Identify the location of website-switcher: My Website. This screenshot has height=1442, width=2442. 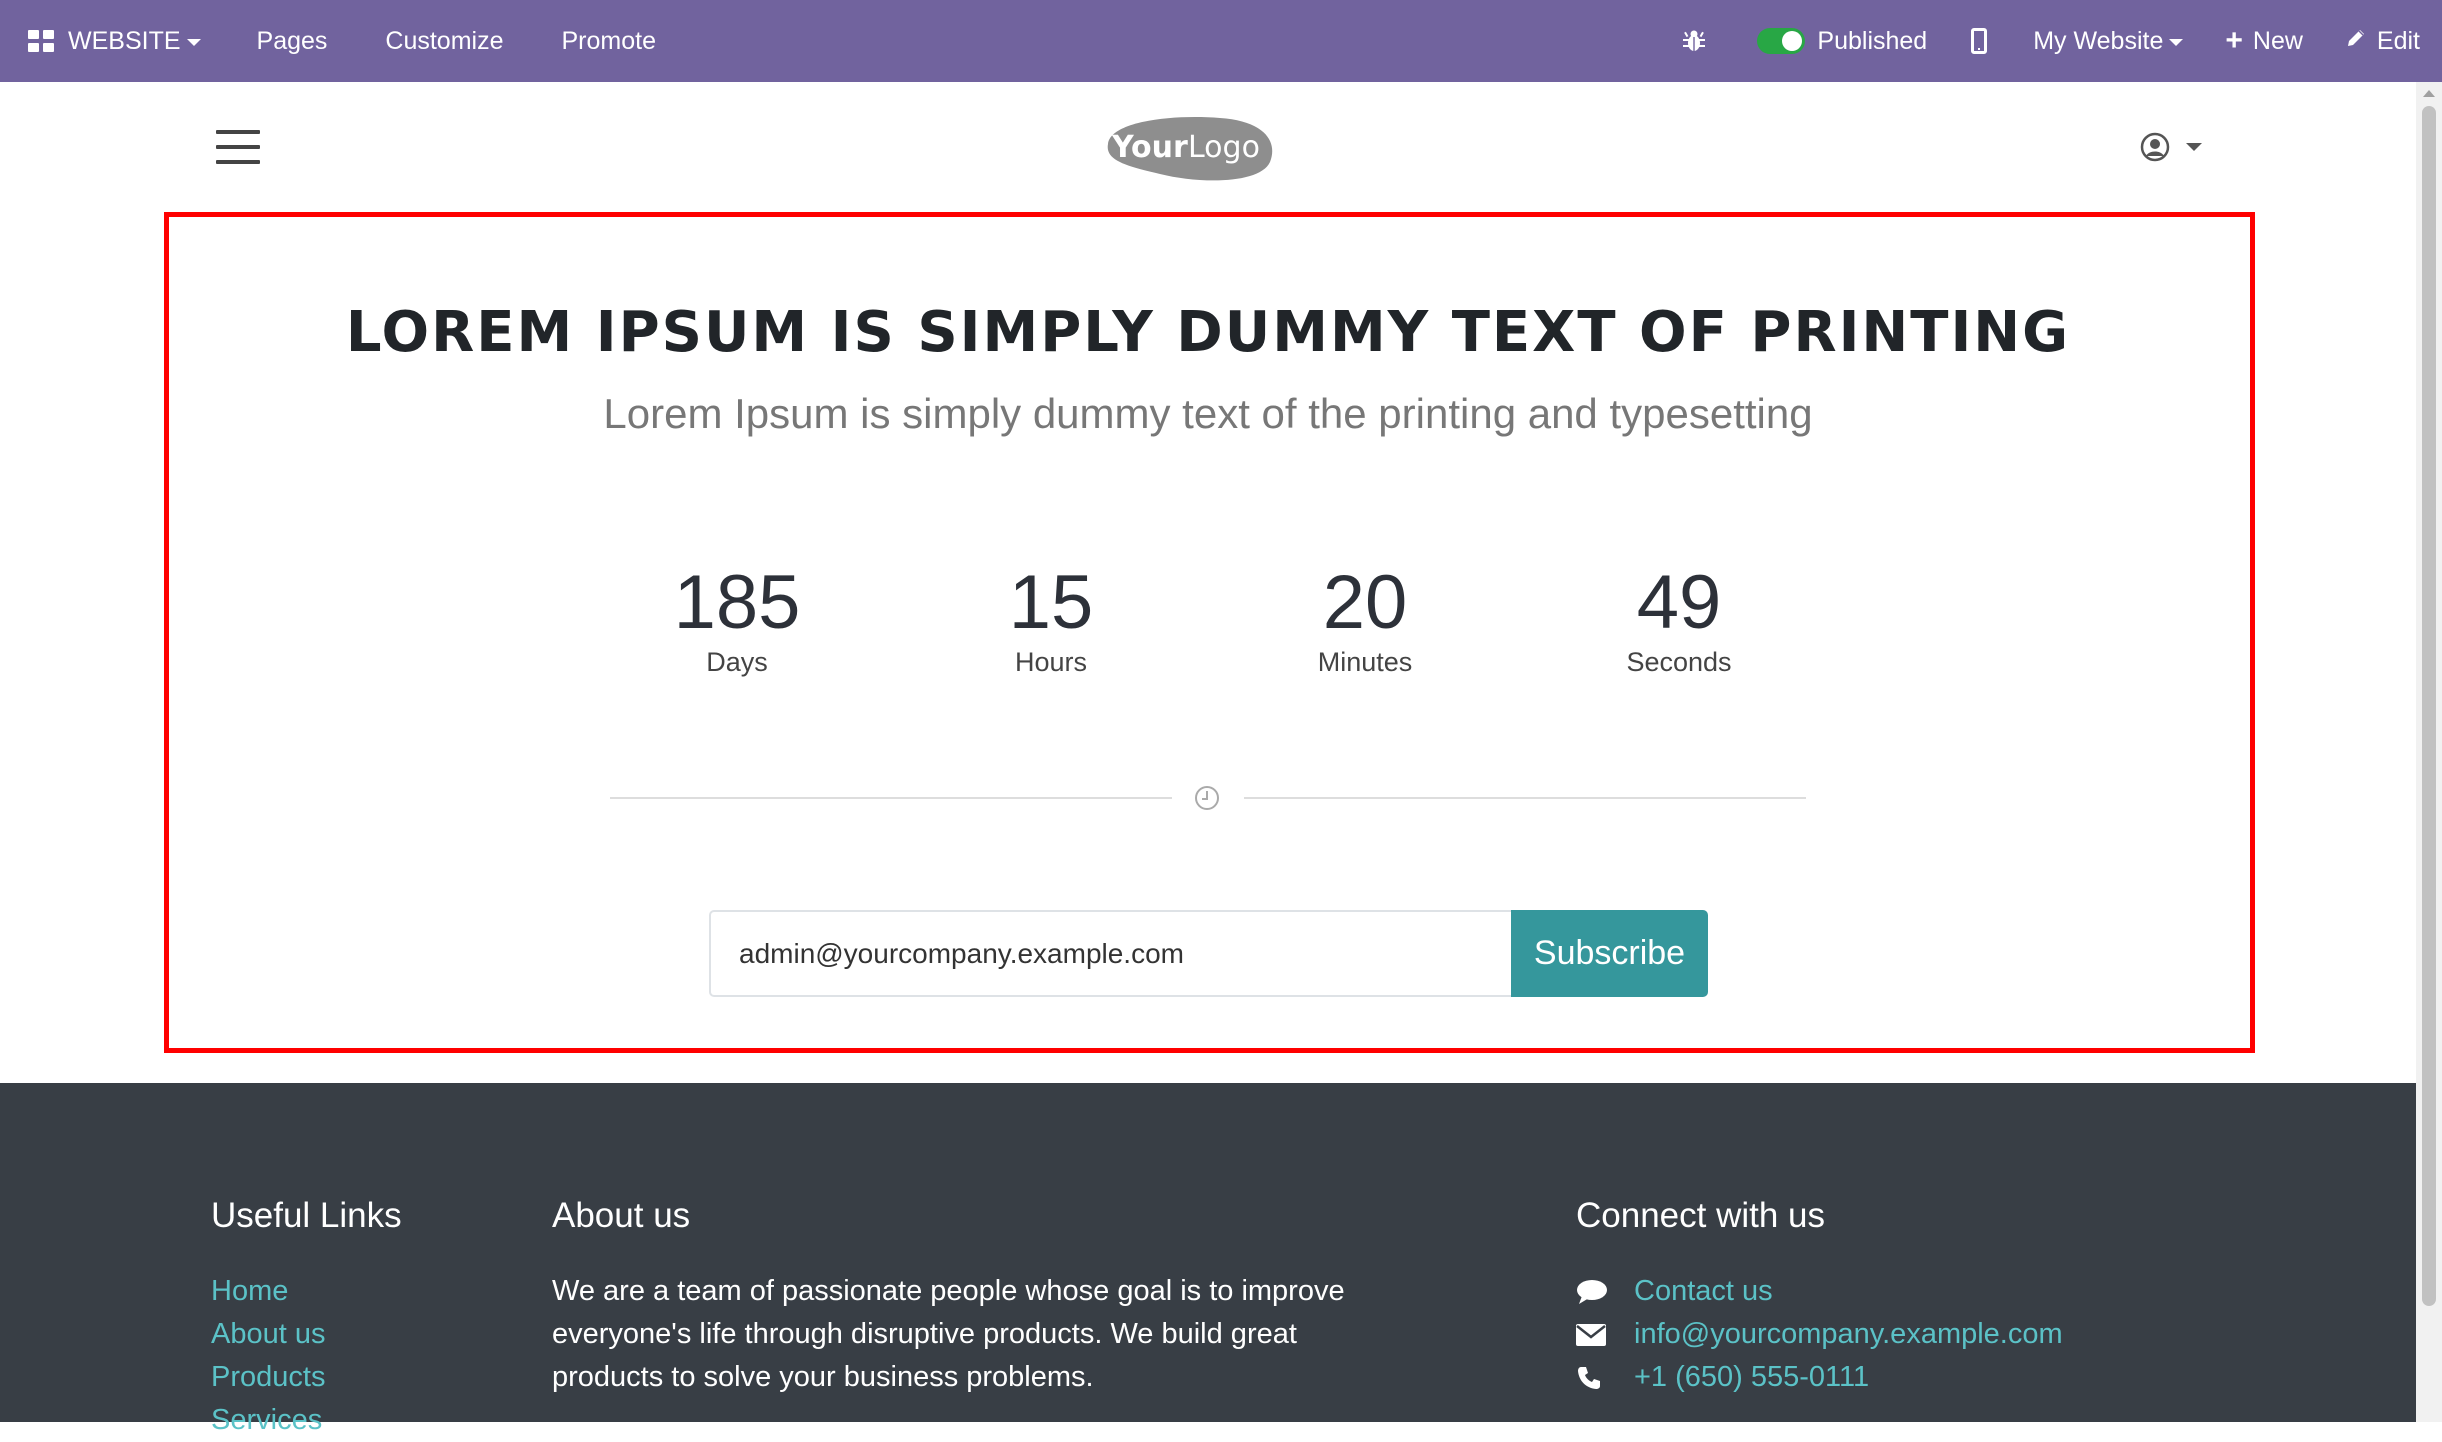
(2108, 41).